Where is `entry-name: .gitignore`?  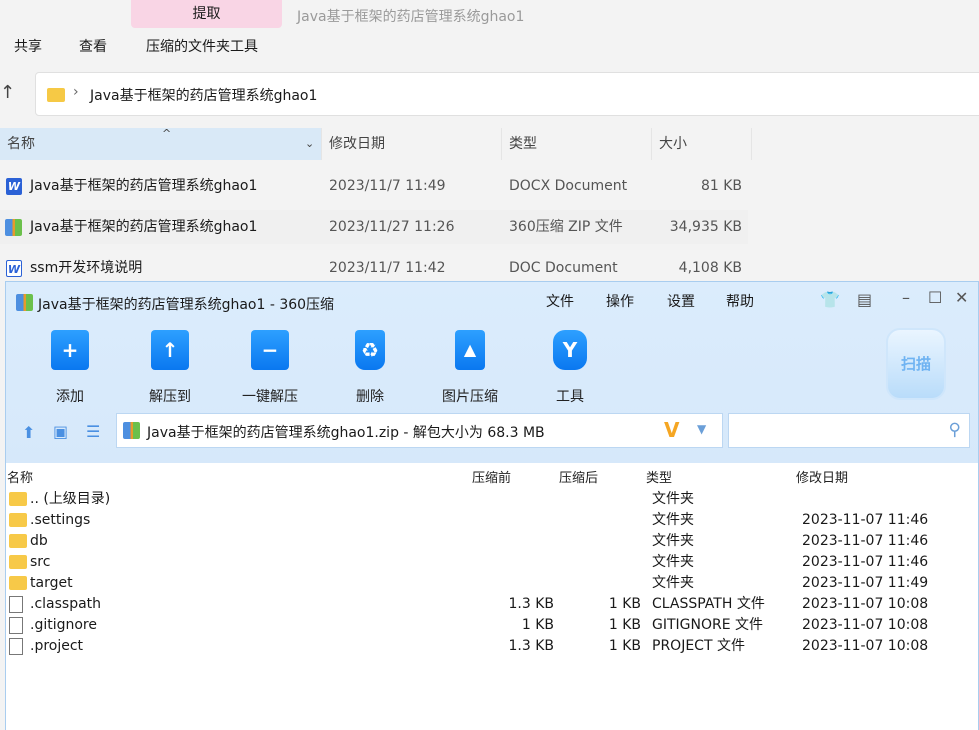
entry-name: .gitignore is located at coordinates (63, 625).